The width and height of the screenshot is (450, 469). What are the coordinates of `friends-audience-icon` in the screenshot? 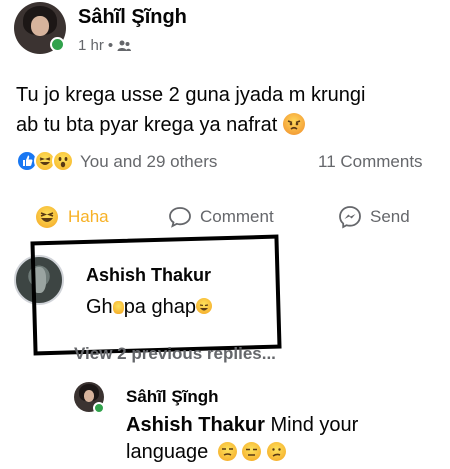 It's located at (124, 45).